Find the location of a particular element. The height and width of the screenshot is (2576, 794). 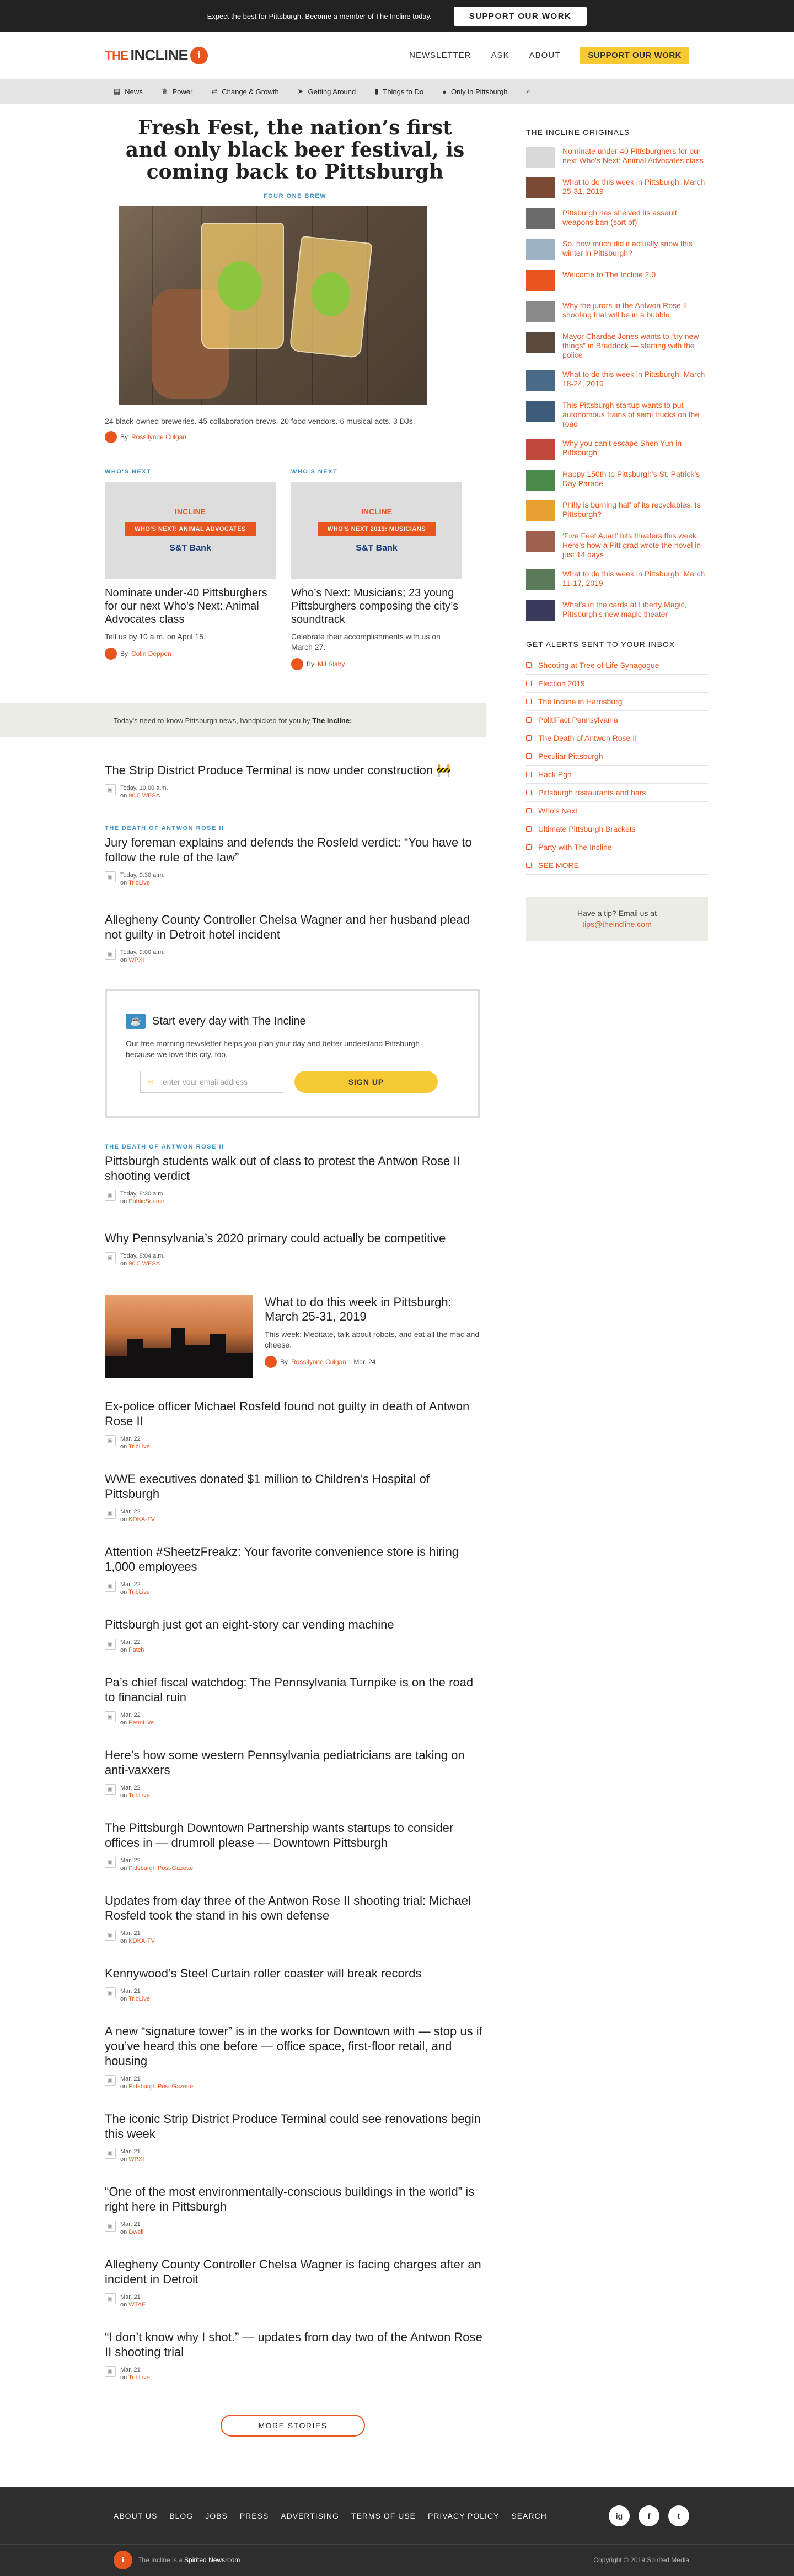

footer-link: JOBS is located at coordinates (216, 2516).